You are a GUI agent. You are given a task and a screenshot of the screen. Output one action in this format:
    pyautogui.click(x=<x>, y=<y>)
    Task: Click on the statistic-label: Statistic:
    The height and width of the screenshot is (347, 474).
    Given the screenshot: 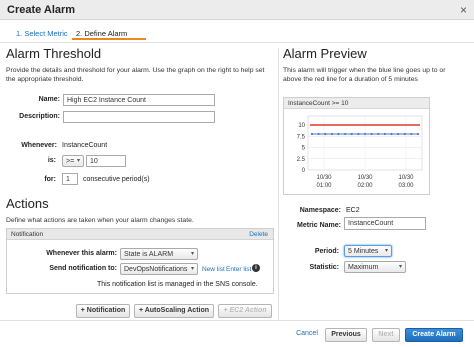 What is the action you would take?
    pyautogui.click(x=324, y=267)
    